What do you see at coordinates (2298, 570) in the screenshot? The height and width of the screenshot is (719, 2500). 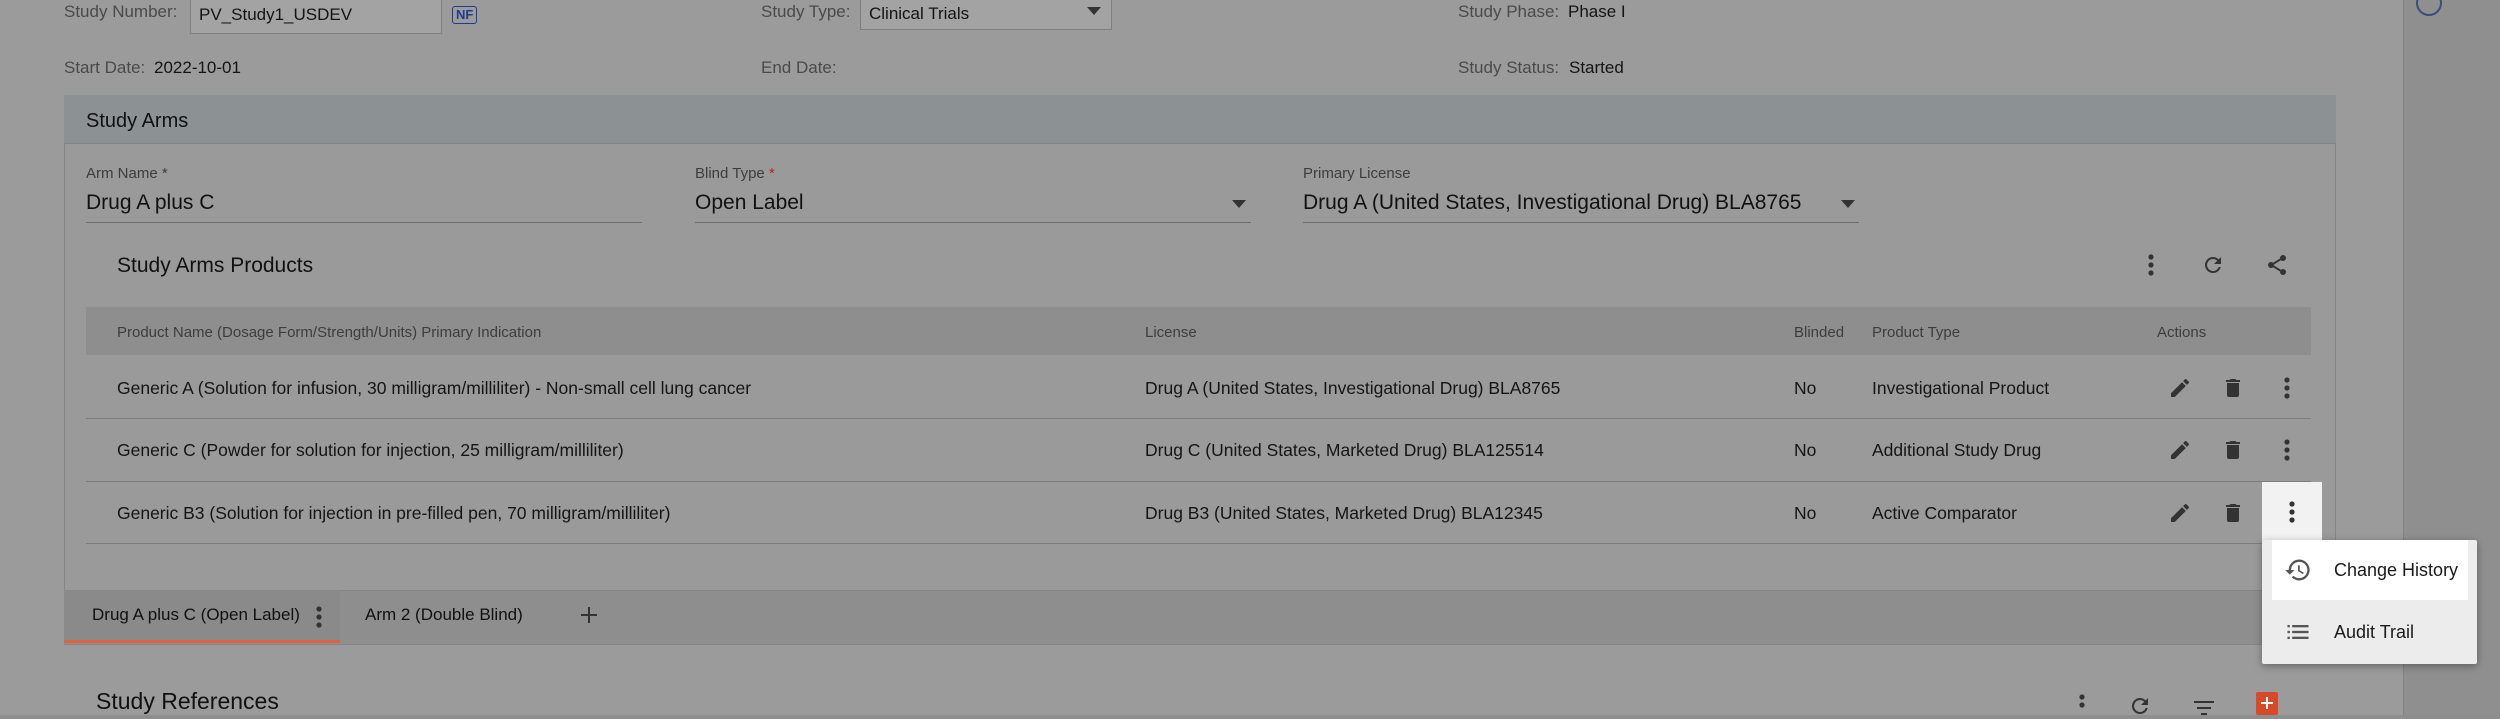 I see `history-icon` at bounding box center [2298, 570].